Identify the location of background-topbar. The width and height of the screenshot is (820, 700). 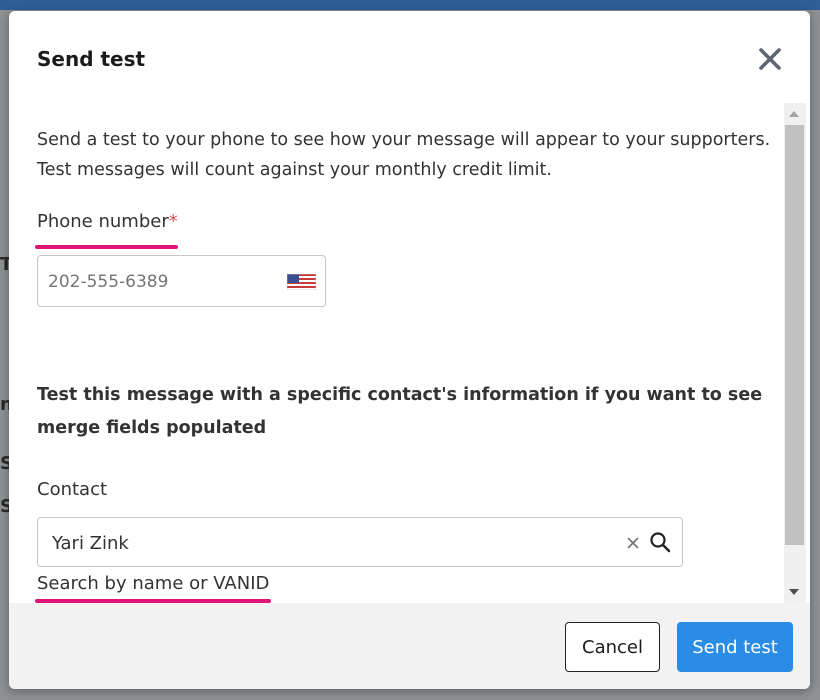
(410, 5).